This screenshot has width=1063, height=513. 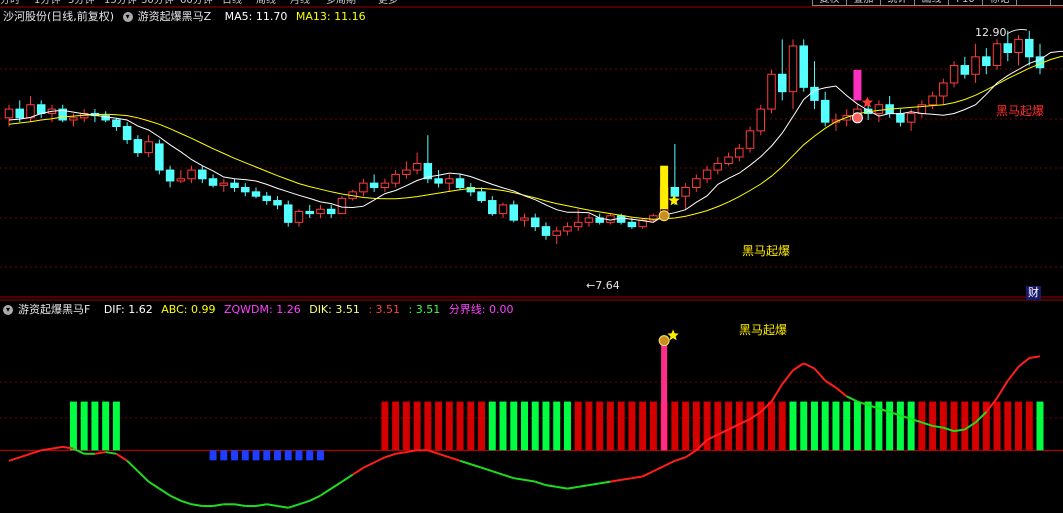 What do you see at coordinates (341, 3) in the screenshot?
I see `toolbar-item-9: 多周期` at bounding box center [341, 3].